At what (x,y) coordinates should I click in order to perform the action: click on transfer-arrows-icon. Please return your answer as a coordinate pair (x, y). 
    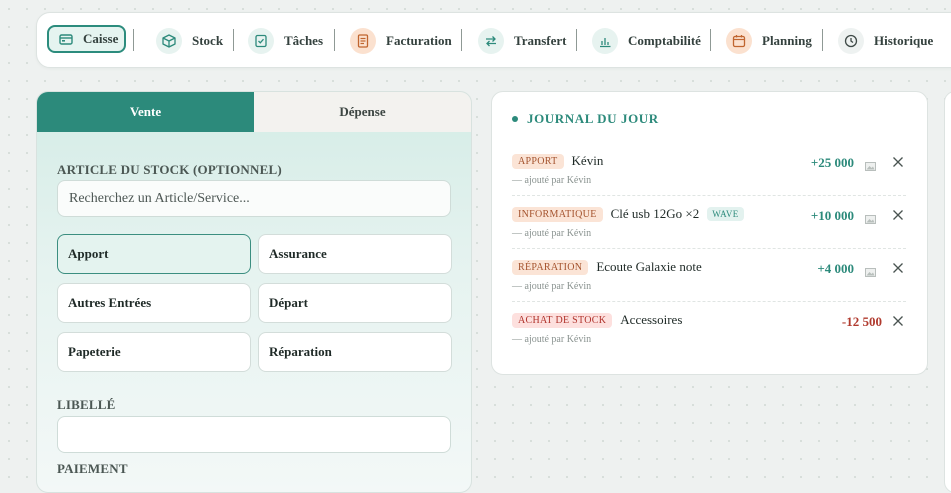
    Looking at the image, I should click on (491, 41).